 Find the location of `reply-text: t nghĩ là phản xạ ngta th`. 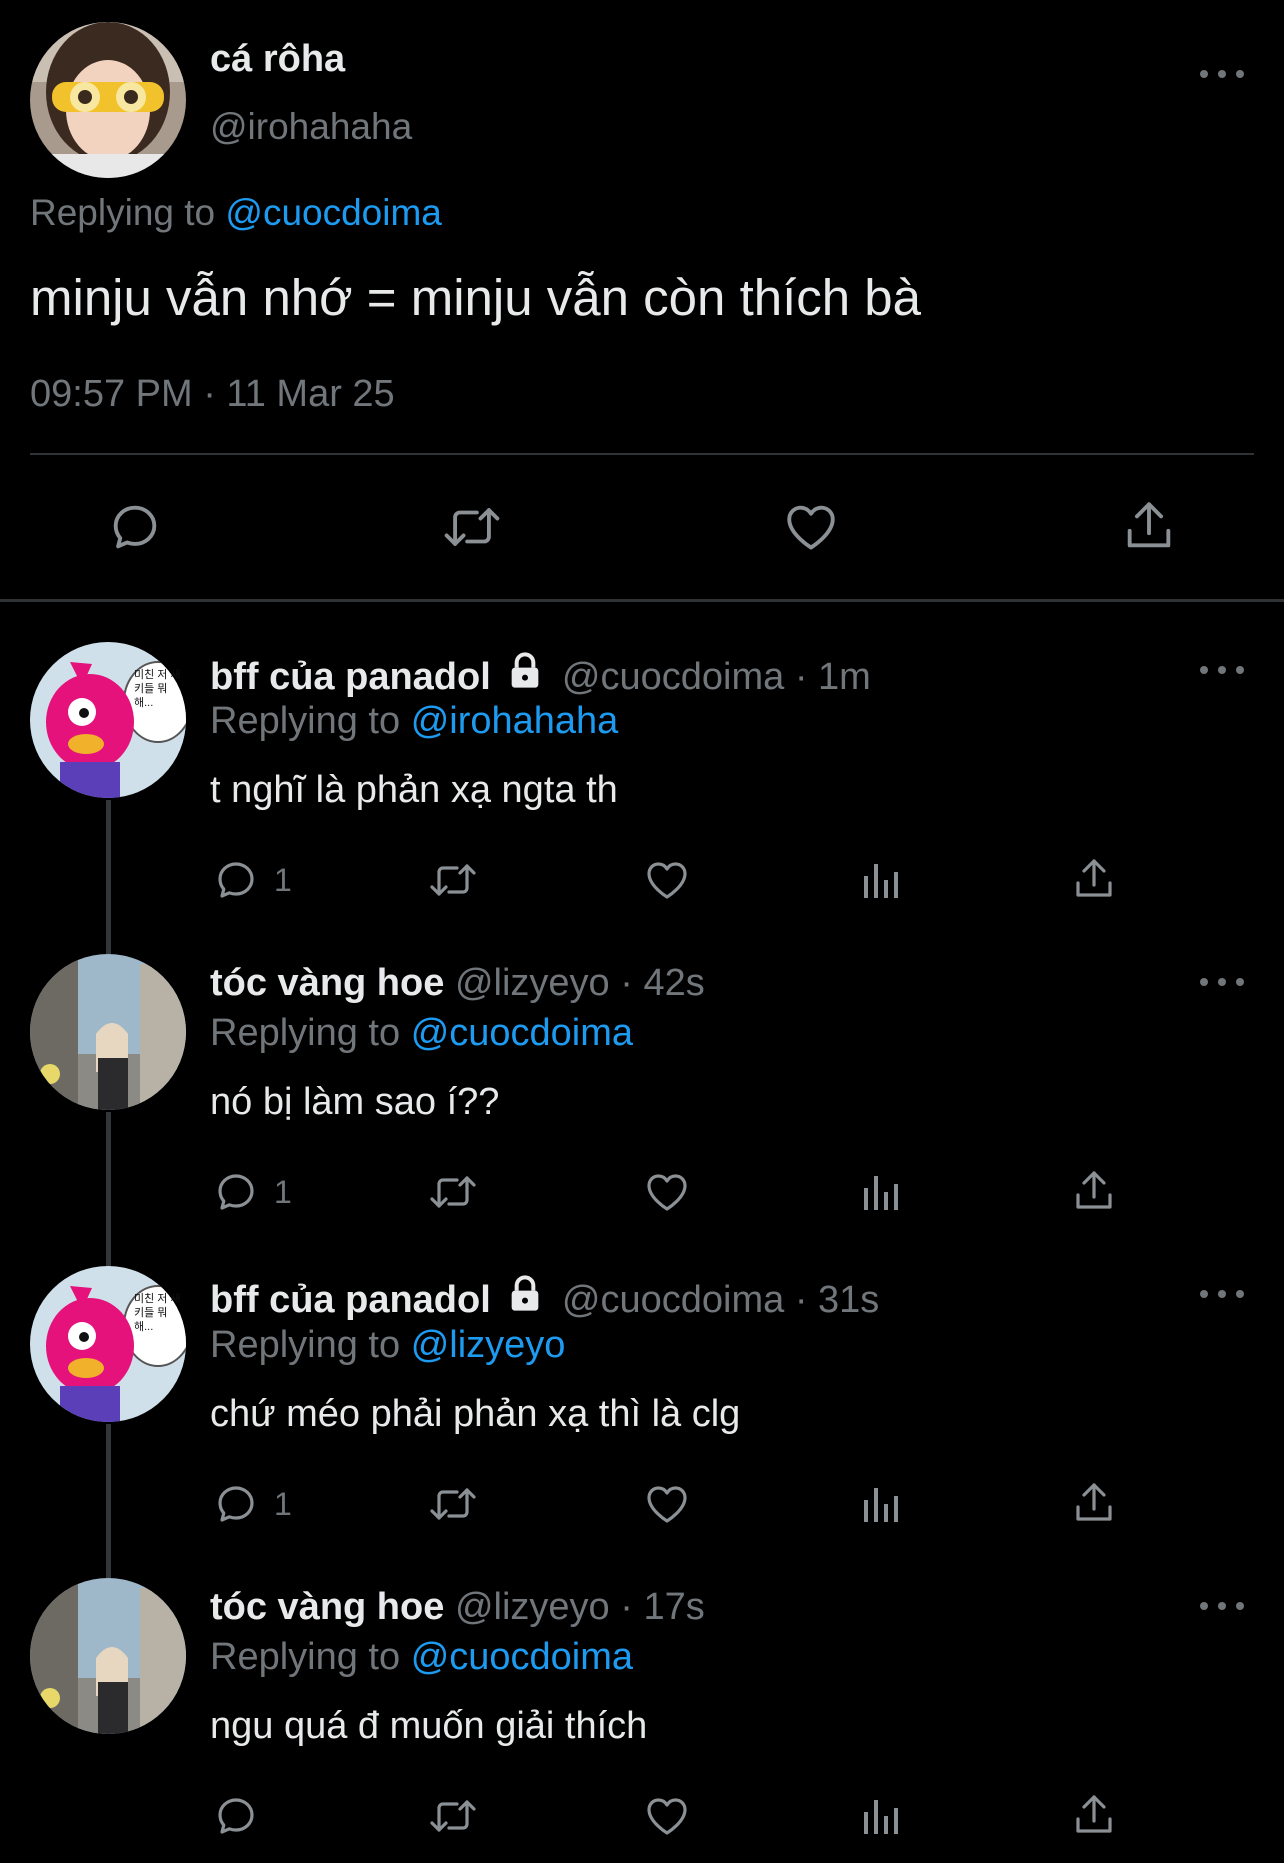

reply-text: t nghĩ là phản xạ ngta th is located at coordinates (414, 790).